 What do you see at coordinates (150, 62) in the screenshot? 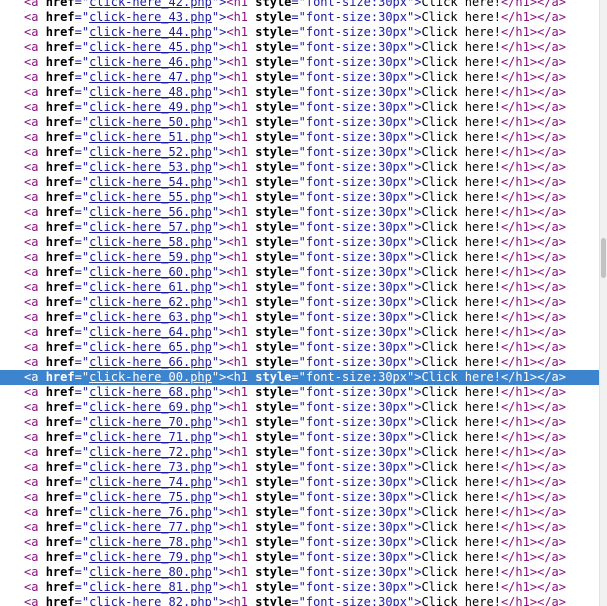
I see `href-link: click-here_46.php` at bounding box center [150, 62].